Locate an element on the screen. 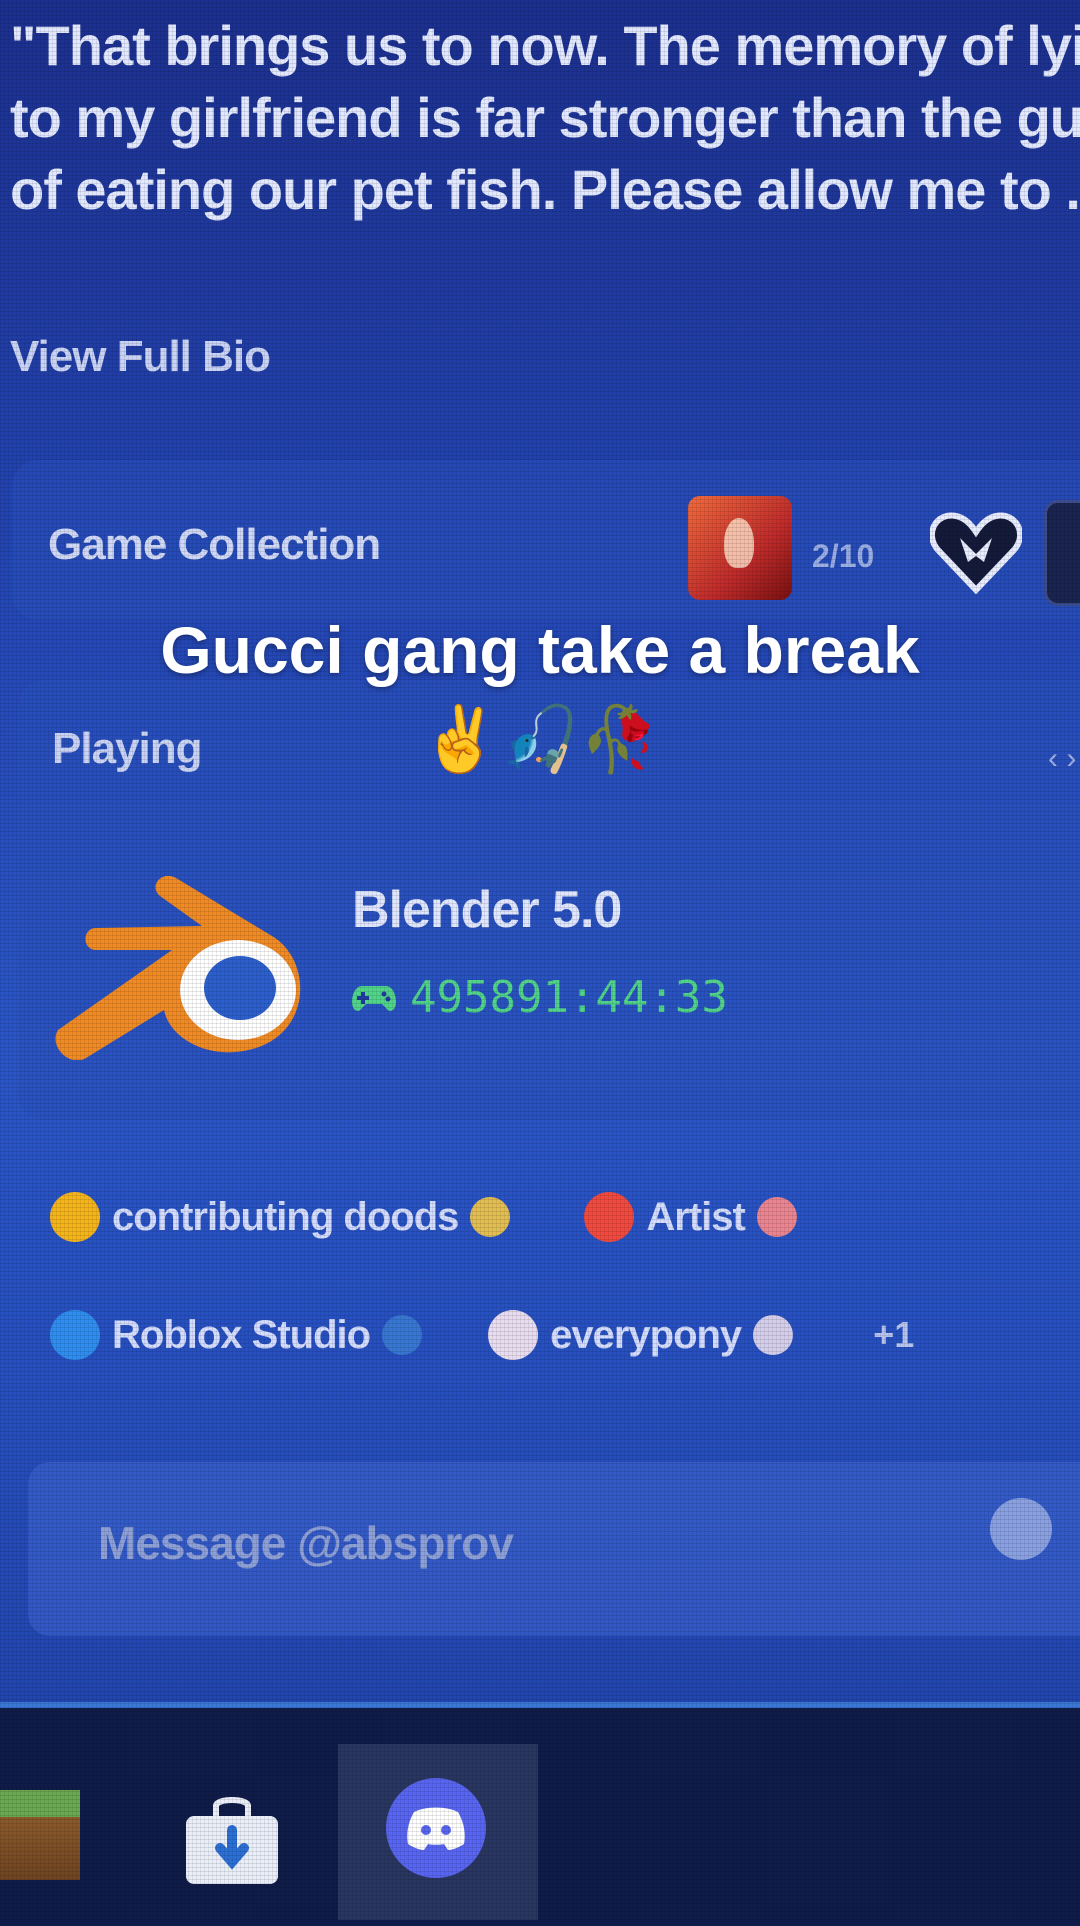 This screenshot has width=1080, height=1926. role-tag: Artist is located at coordinates (690, 1217).